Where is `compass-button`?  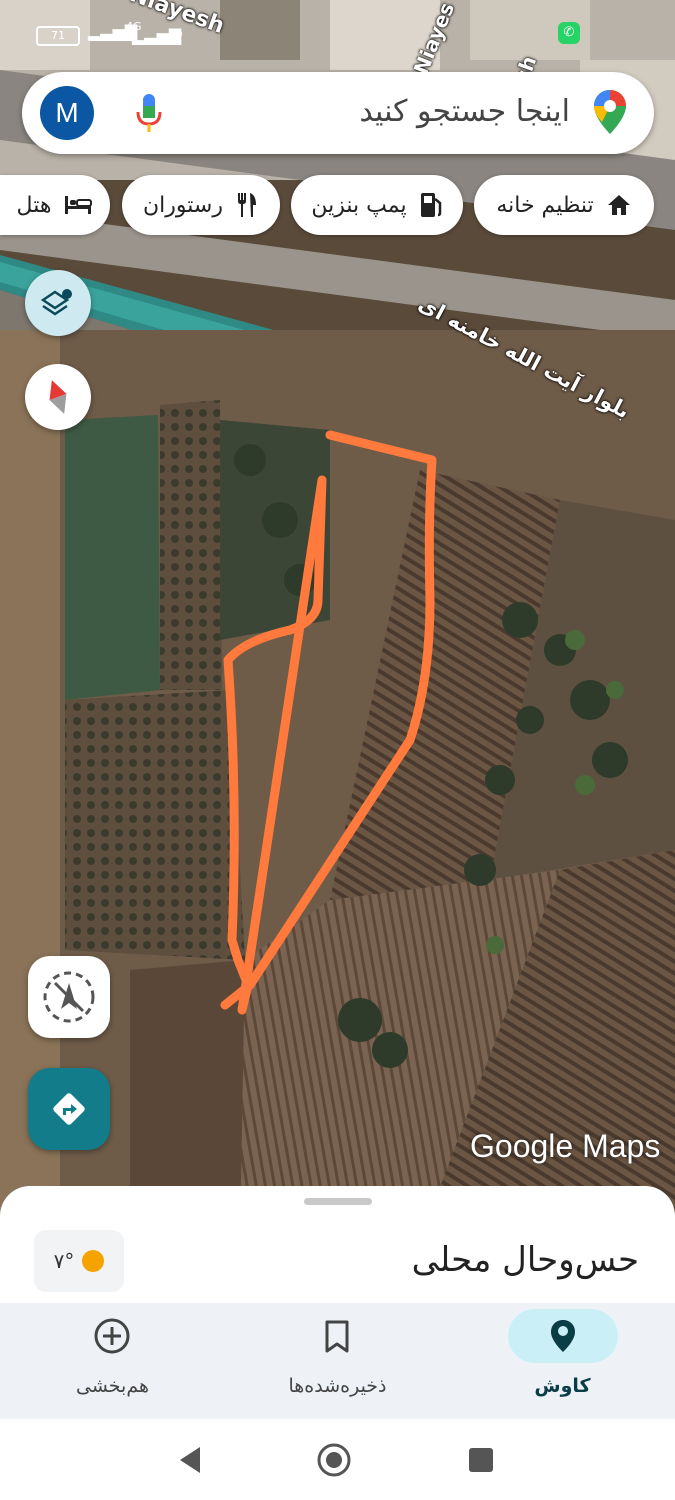
compass-button is located at coordinates (58, 397).